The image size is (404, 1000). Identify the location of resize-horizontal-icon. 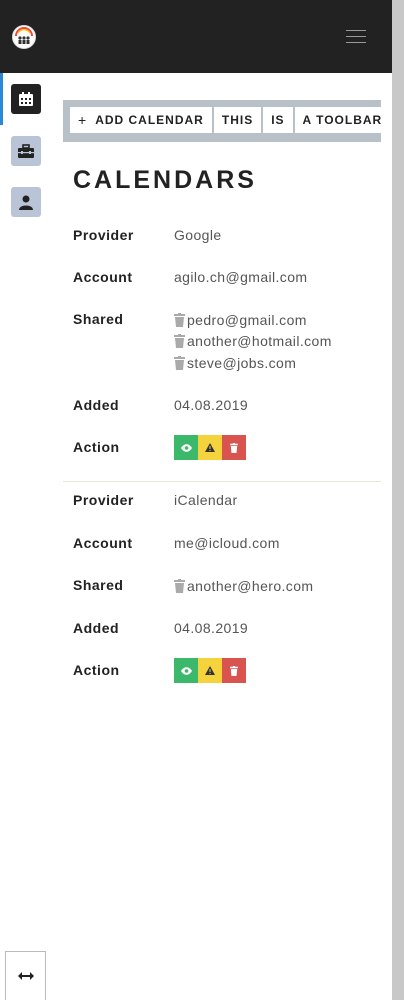
(25, 976).